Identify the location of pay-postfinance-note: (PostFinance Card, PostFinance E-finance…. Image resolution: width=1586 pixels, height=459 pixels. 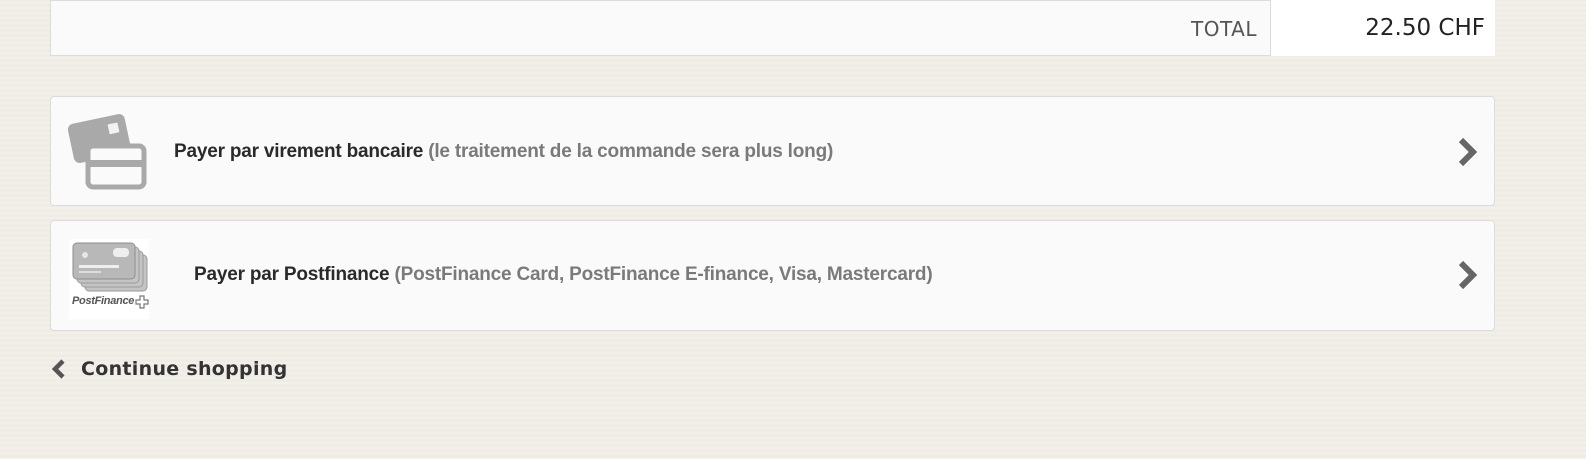
(663, 274).